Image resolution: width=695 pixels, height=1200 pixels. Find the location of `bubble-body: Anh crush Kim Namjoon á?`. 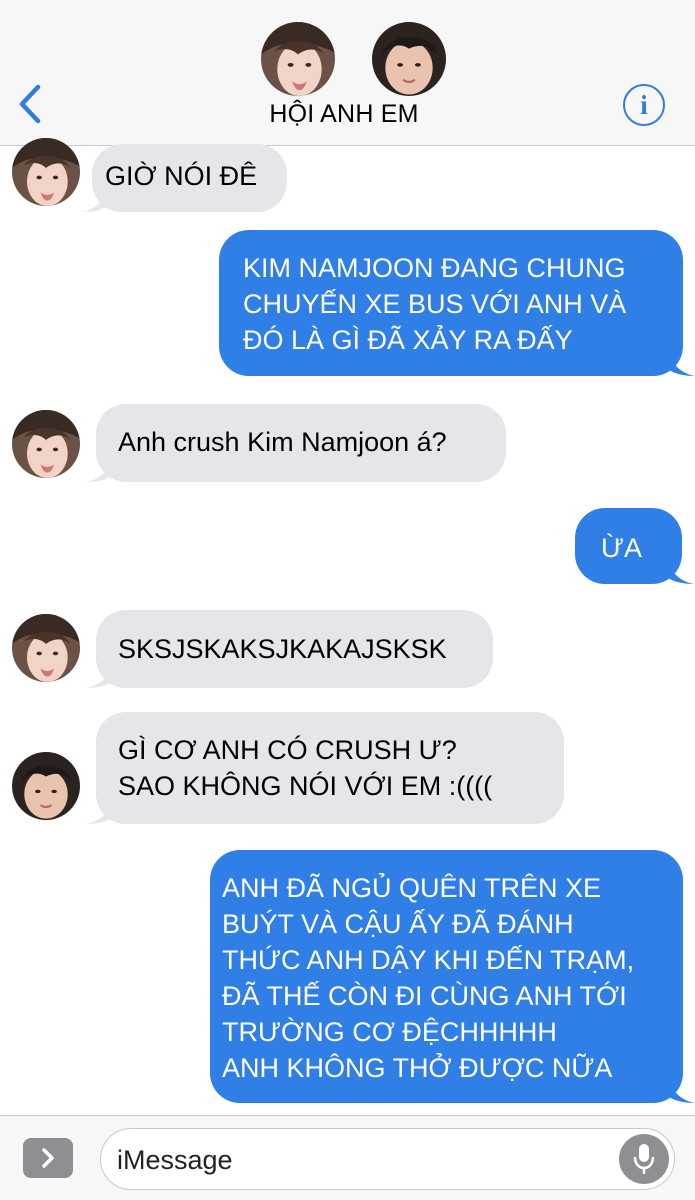

bubble-body: Anh crush Kim Namjoon á? is located at coordinates (301, 443).